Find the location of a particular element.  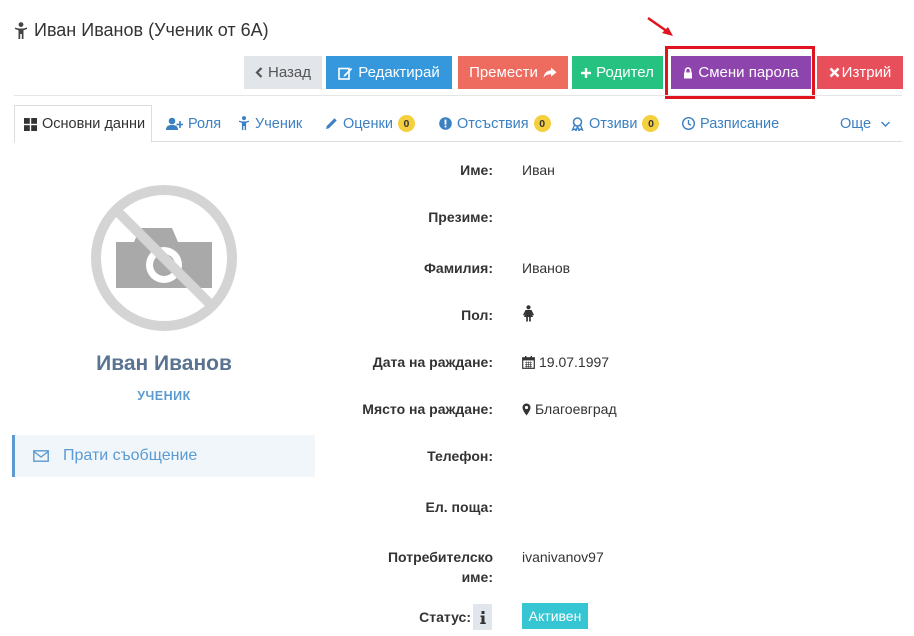

last-name-label: Фамилия: is located at coordinates (458, 268).